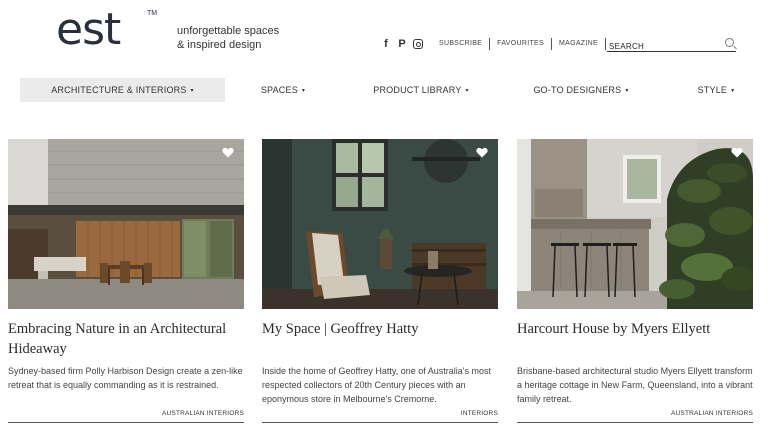 The height and width of the screenshot is (432, 768). I want to click on interior-photo, so click(380, 224).